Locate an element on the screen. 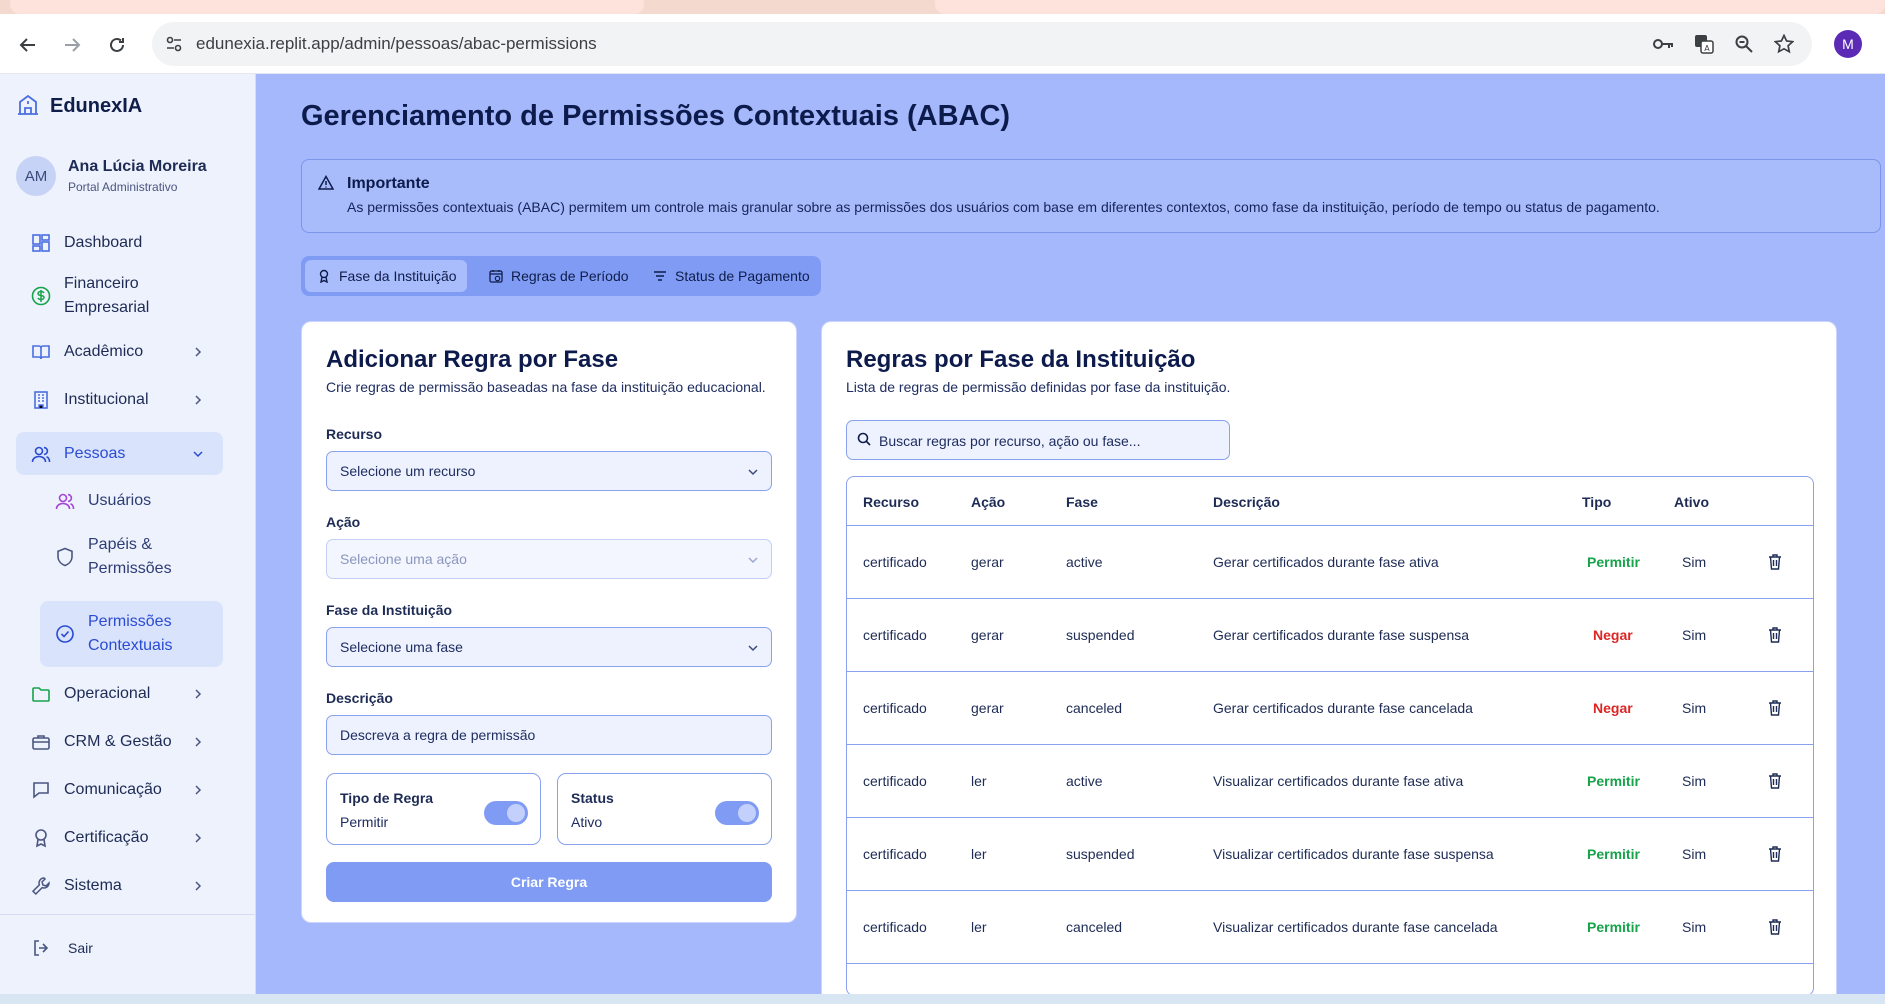  briefcase-icon is located at coordinates (41, 742).